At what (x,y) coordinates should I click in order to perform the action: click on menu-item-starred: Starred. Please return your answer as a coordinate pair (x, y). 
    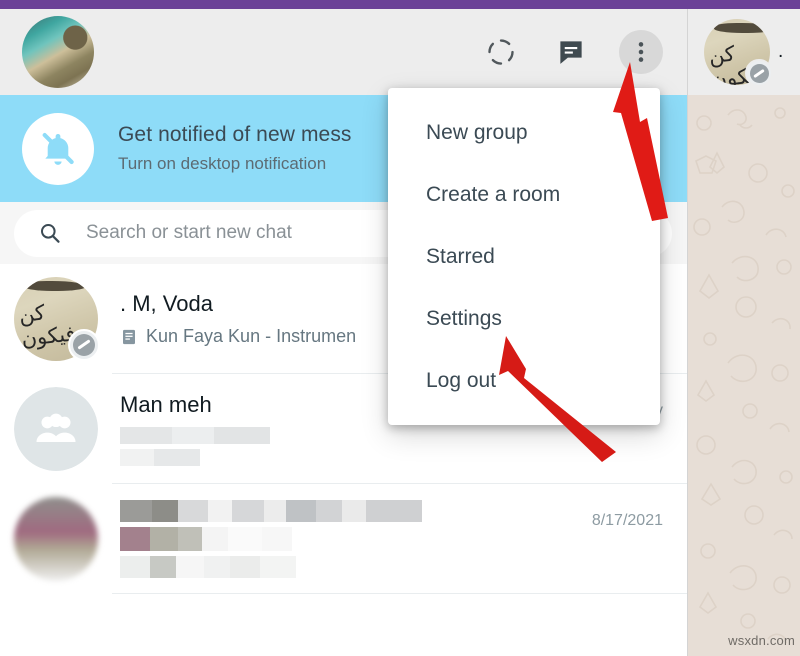
    Looking at the image, I should click on (524, 257).